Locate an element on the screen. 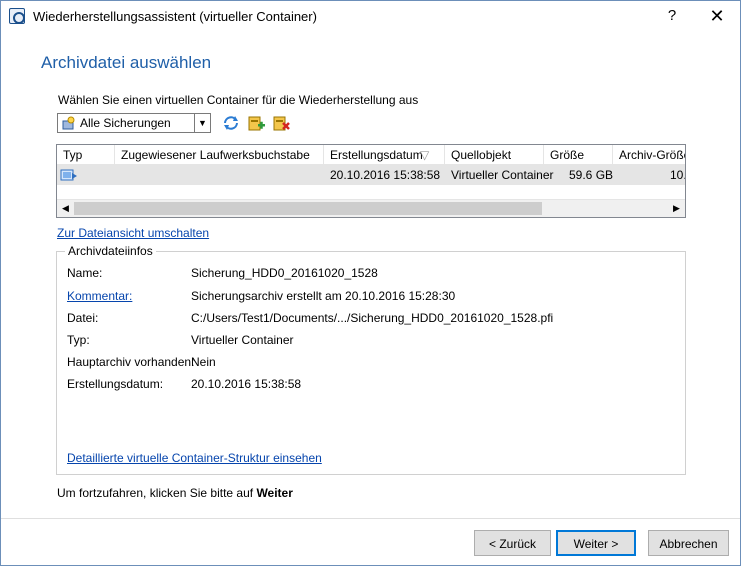 Image resolution: width=741 pixels, height=566 pixels. creation-date-label: Erstellungsdatum: is located at coordinates (115, 384).